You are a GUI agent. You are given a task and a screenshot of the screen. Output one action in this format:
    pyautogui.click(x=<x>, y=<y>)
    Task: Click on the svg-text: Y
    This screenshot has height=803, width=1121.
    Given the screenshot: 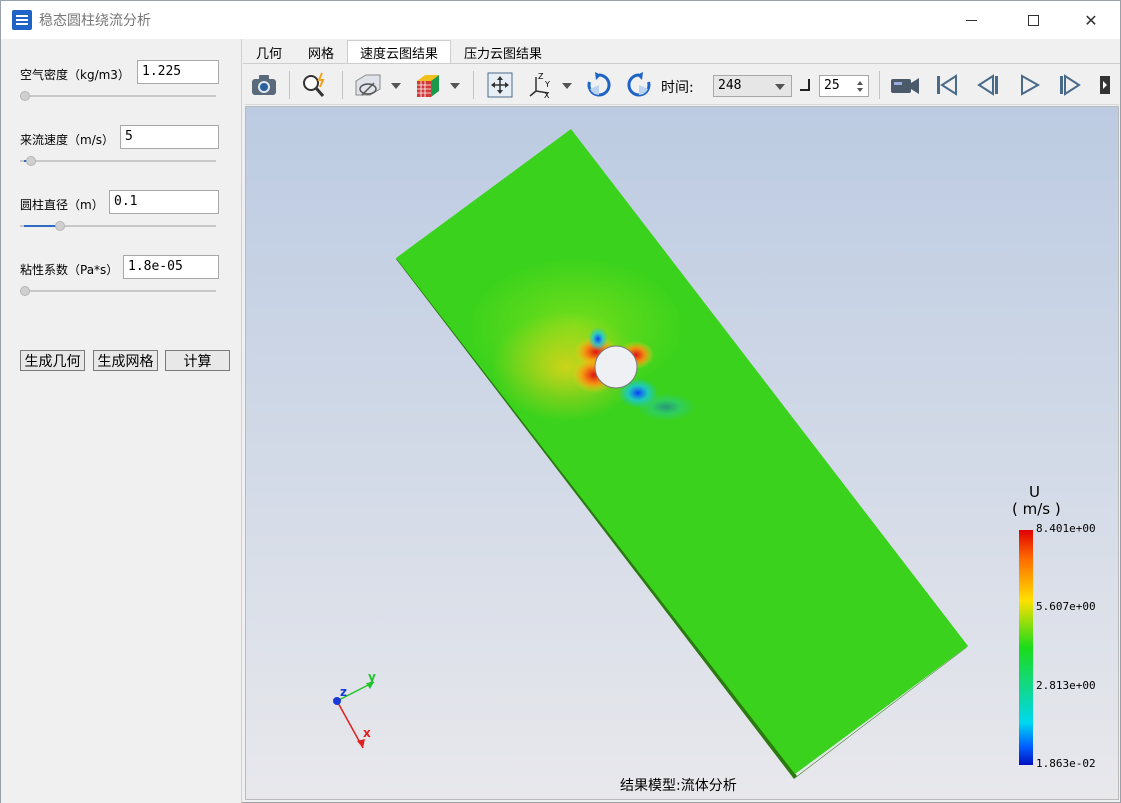 What is the action you would take?
    pyautogui.click(x=547, y=84)
    